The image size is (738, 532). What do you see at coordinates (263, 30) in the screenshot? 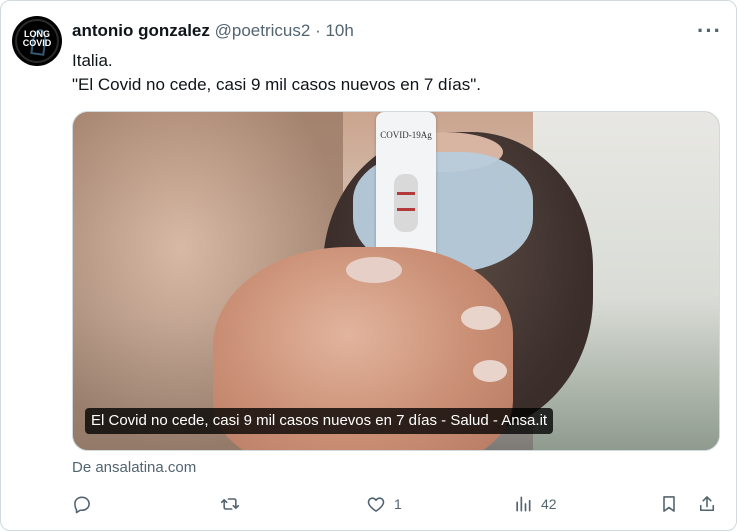
I see `author-handle: @poetricus2` at bounding box center [263, 30].